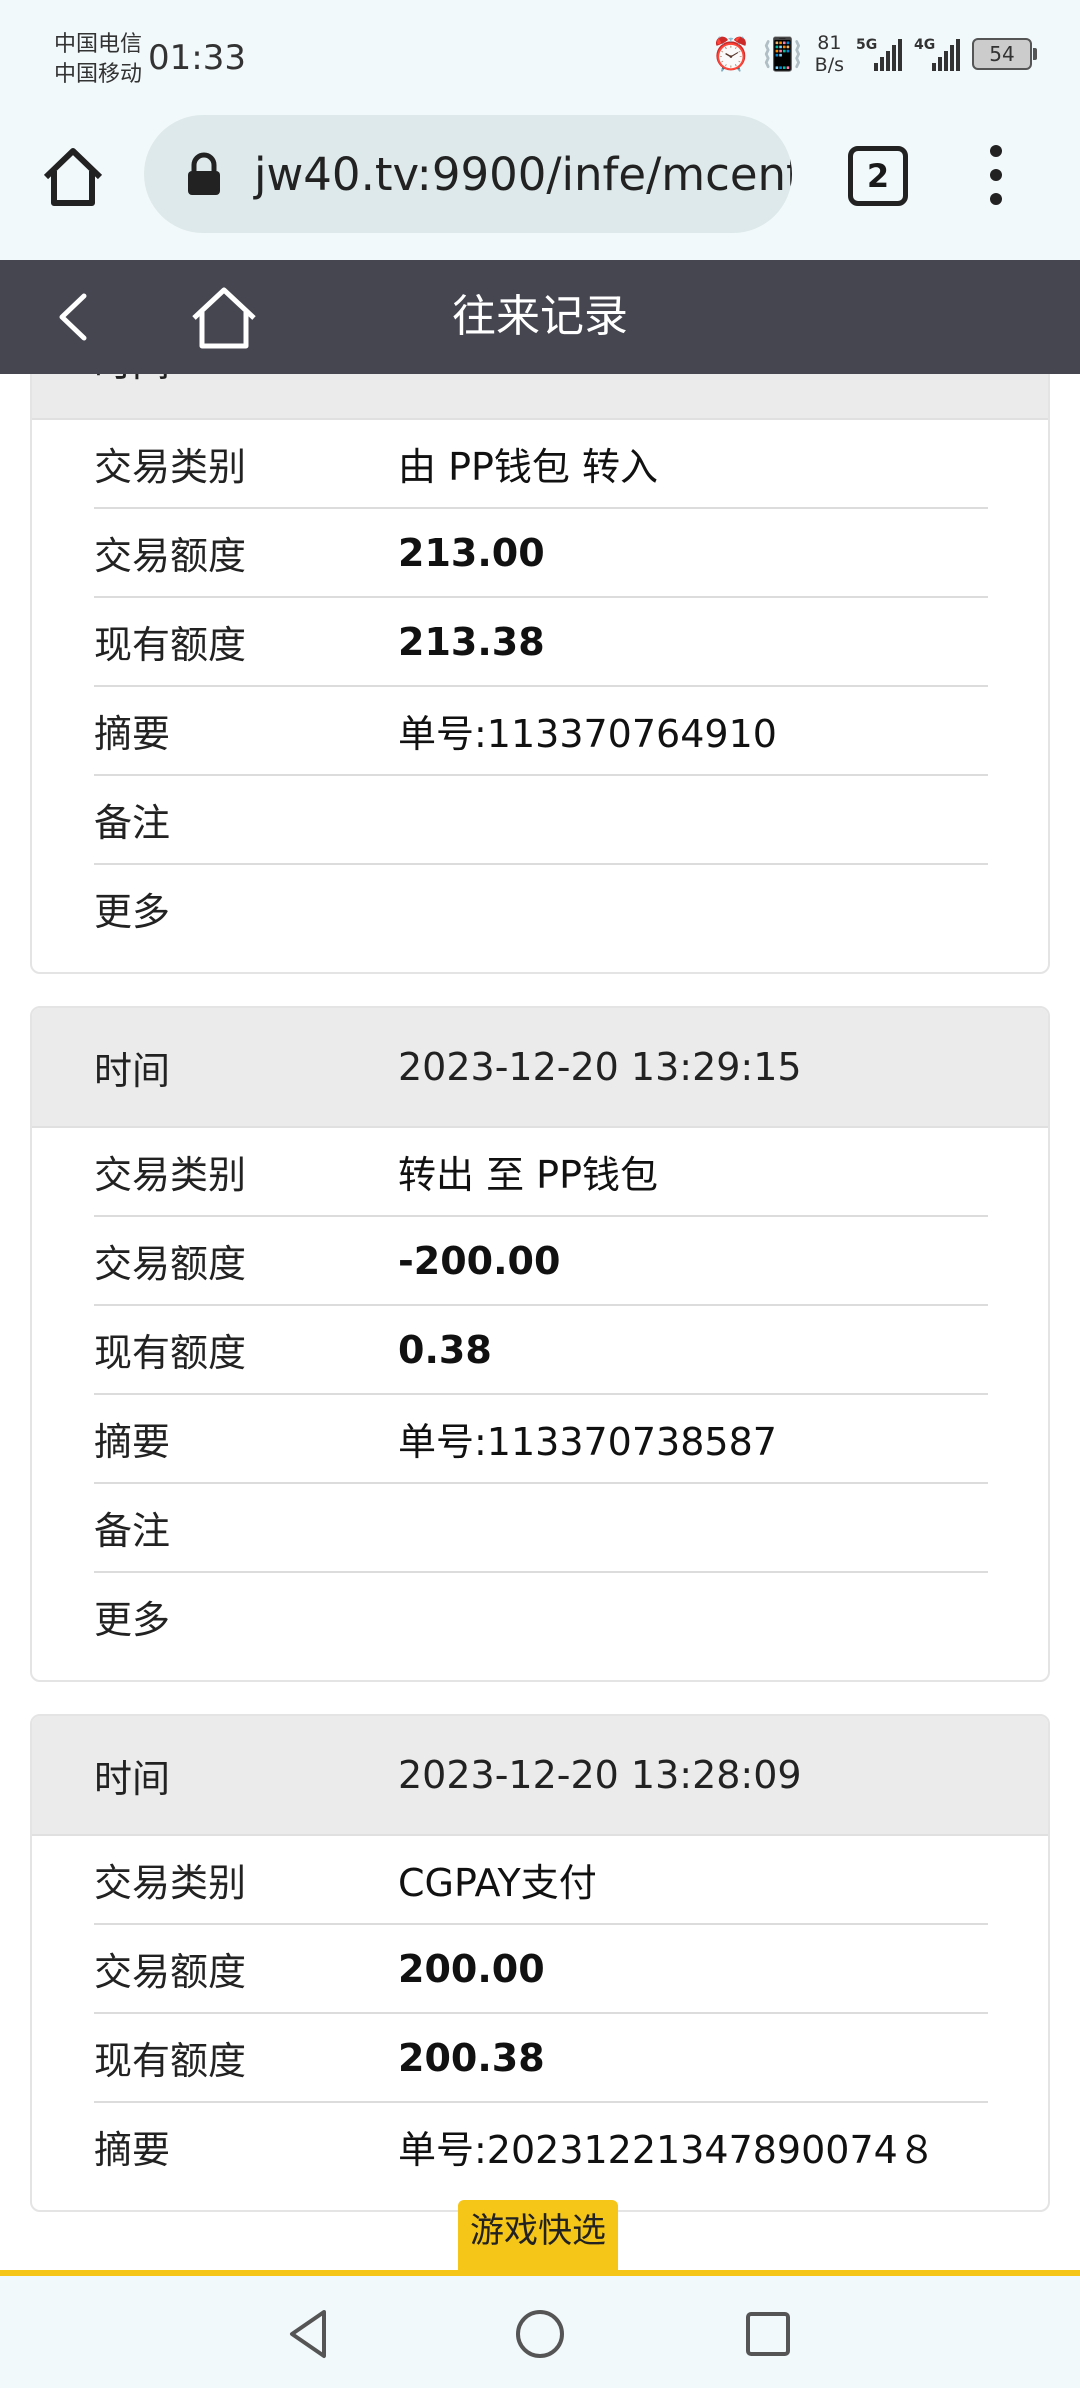  I want to click on address-bar: jw40.tv:9900/infe/mcenter, so click(468, 174).